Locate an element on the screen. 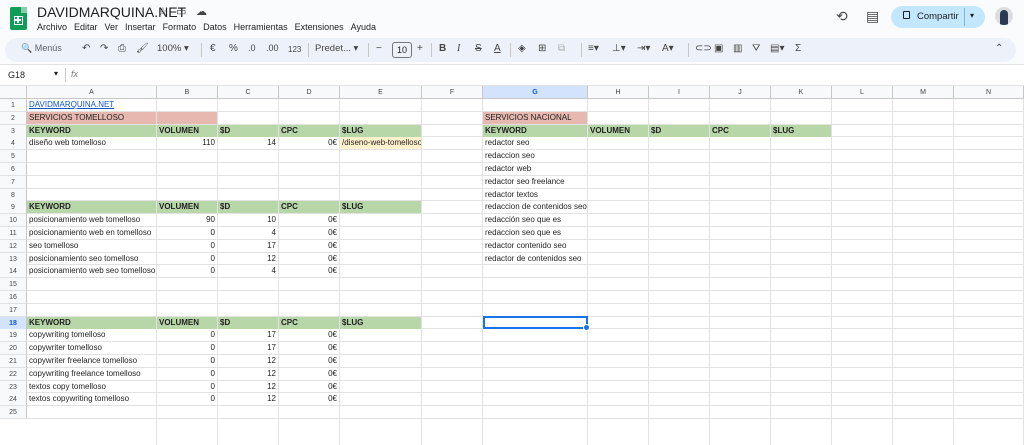 The image size is (1024, 445). borders-icon: ⊞ is located at coordinates (542, 48).